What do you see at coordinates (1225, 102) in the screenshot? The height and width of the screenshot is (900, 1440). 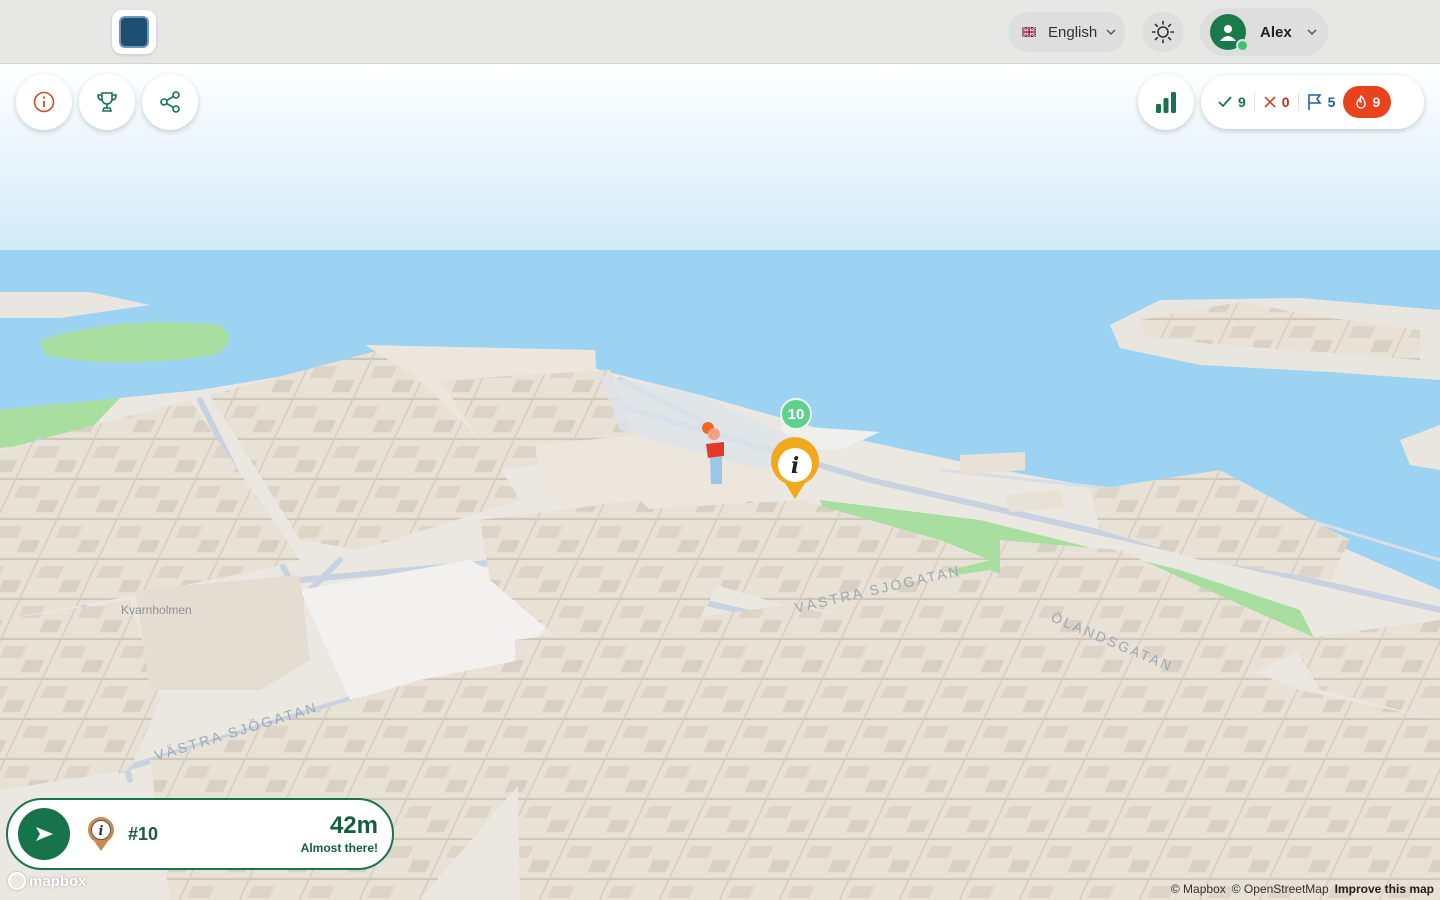 I see `checkmark-icon` at bounding box center [1225, 102].